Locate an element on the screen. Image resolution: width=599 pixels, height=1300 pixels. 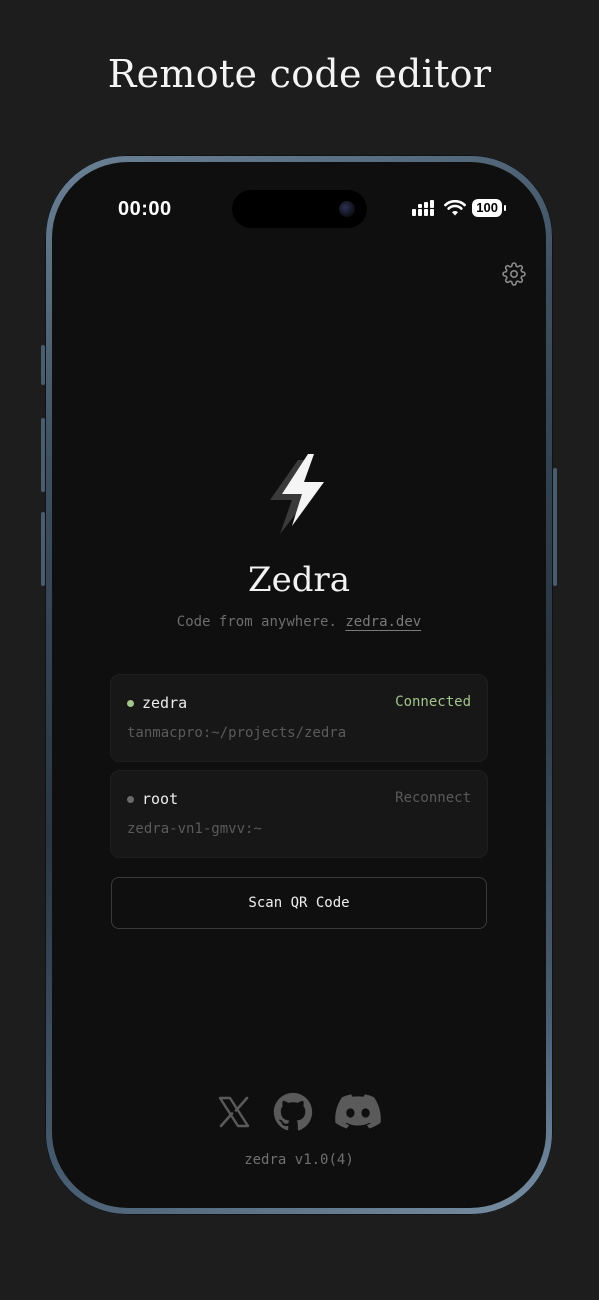
social-links is located at coordinates (299, 1112).